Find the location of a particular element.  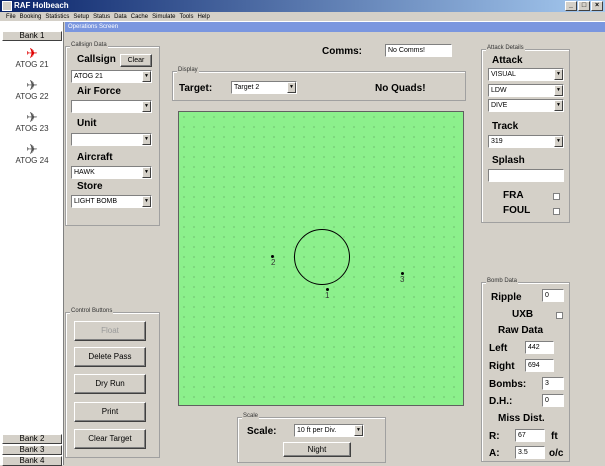

left-field: 442 is located at coordinates (539, 347).